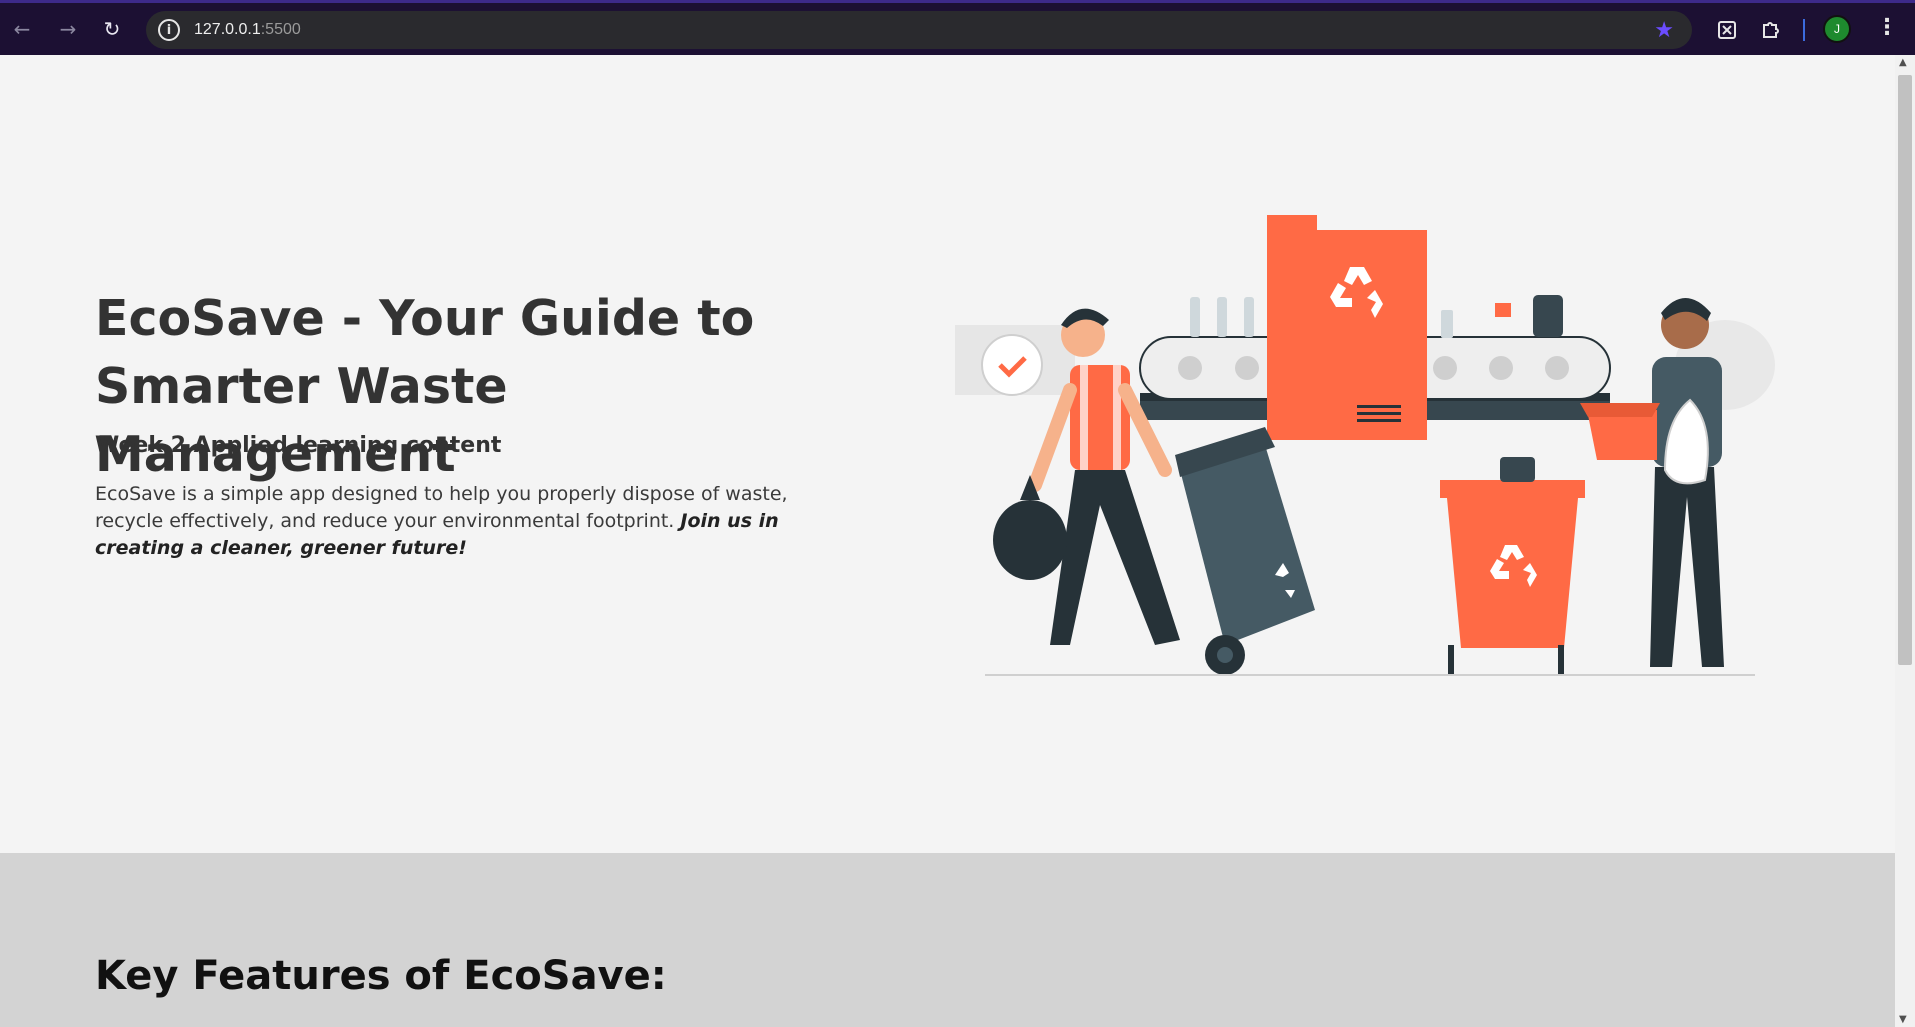 This screenshot has height=1027, width=1915. What do you see at coordinates (298, 445) in the screenshot?
I see `hero-subtitle: Week 2 Applied learning content` at bounding box center [298, 445].